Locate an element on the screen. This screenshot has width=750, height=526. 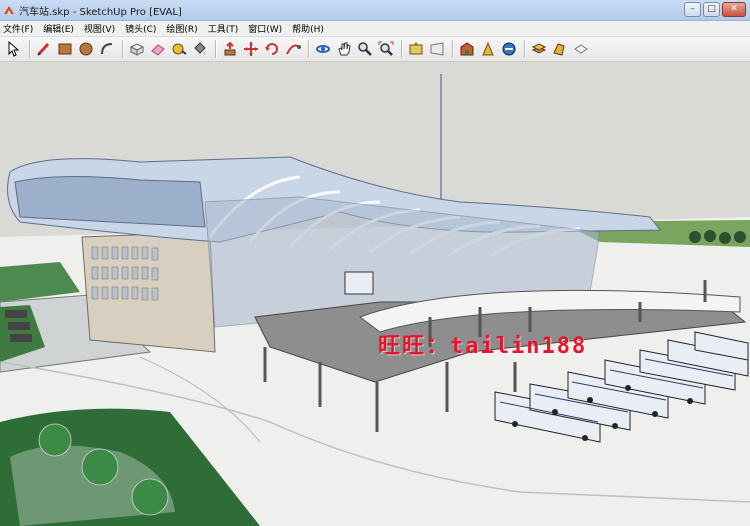
minimize-button: – is located at coordinates (692, 9).